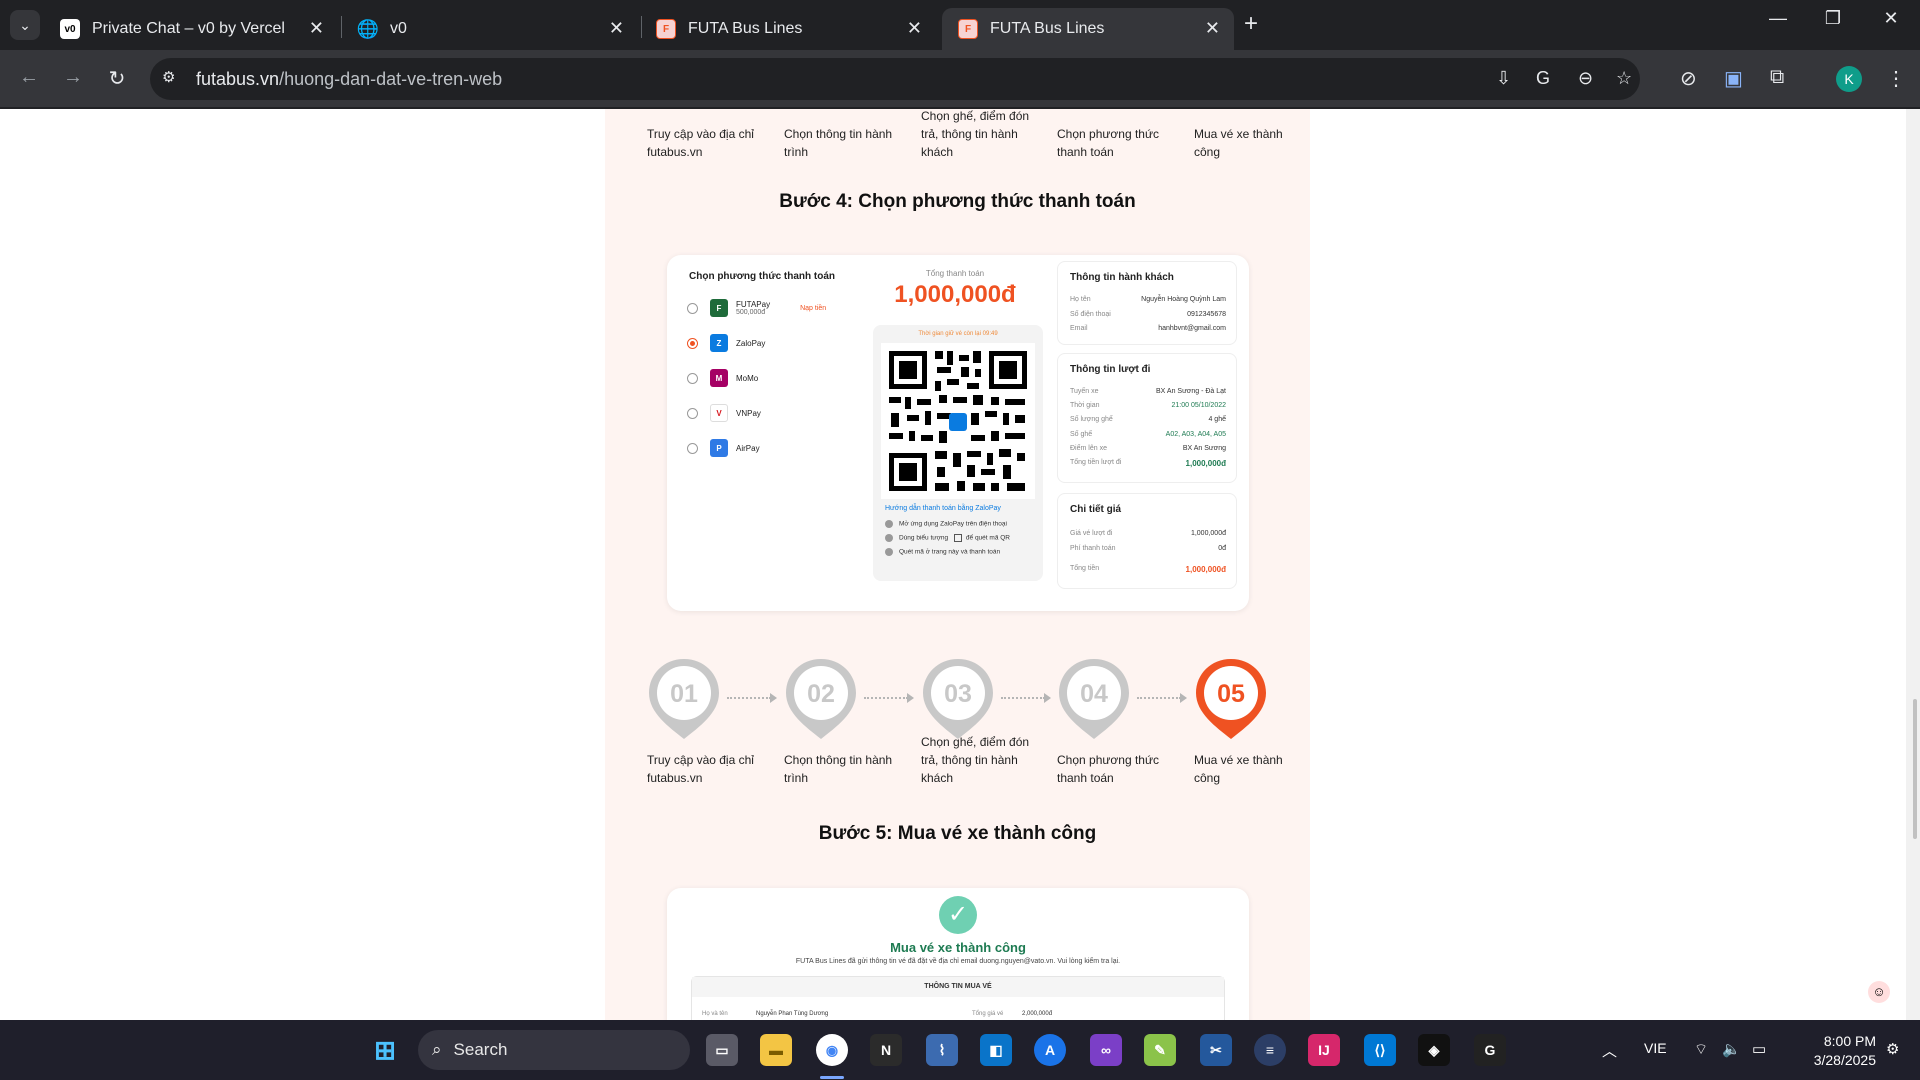 The width and height of the screenshot is (1920, 1080). Describe the element at coordinates (958, 987) in the screenshot. I see `table-title: THÔNG TIN MUA VÉ` at that location.